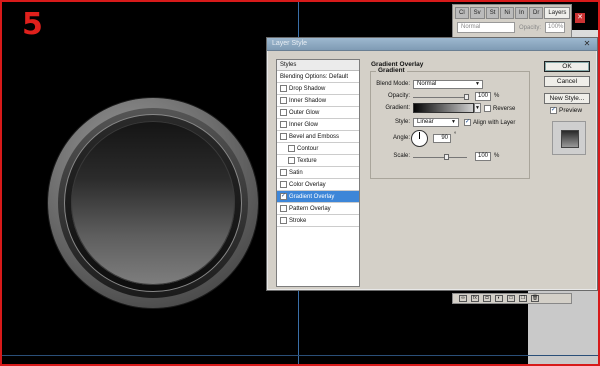  Describe the element at coordinates (571, 110) in the screenshot. I see `preview-label: Preview` at that location.